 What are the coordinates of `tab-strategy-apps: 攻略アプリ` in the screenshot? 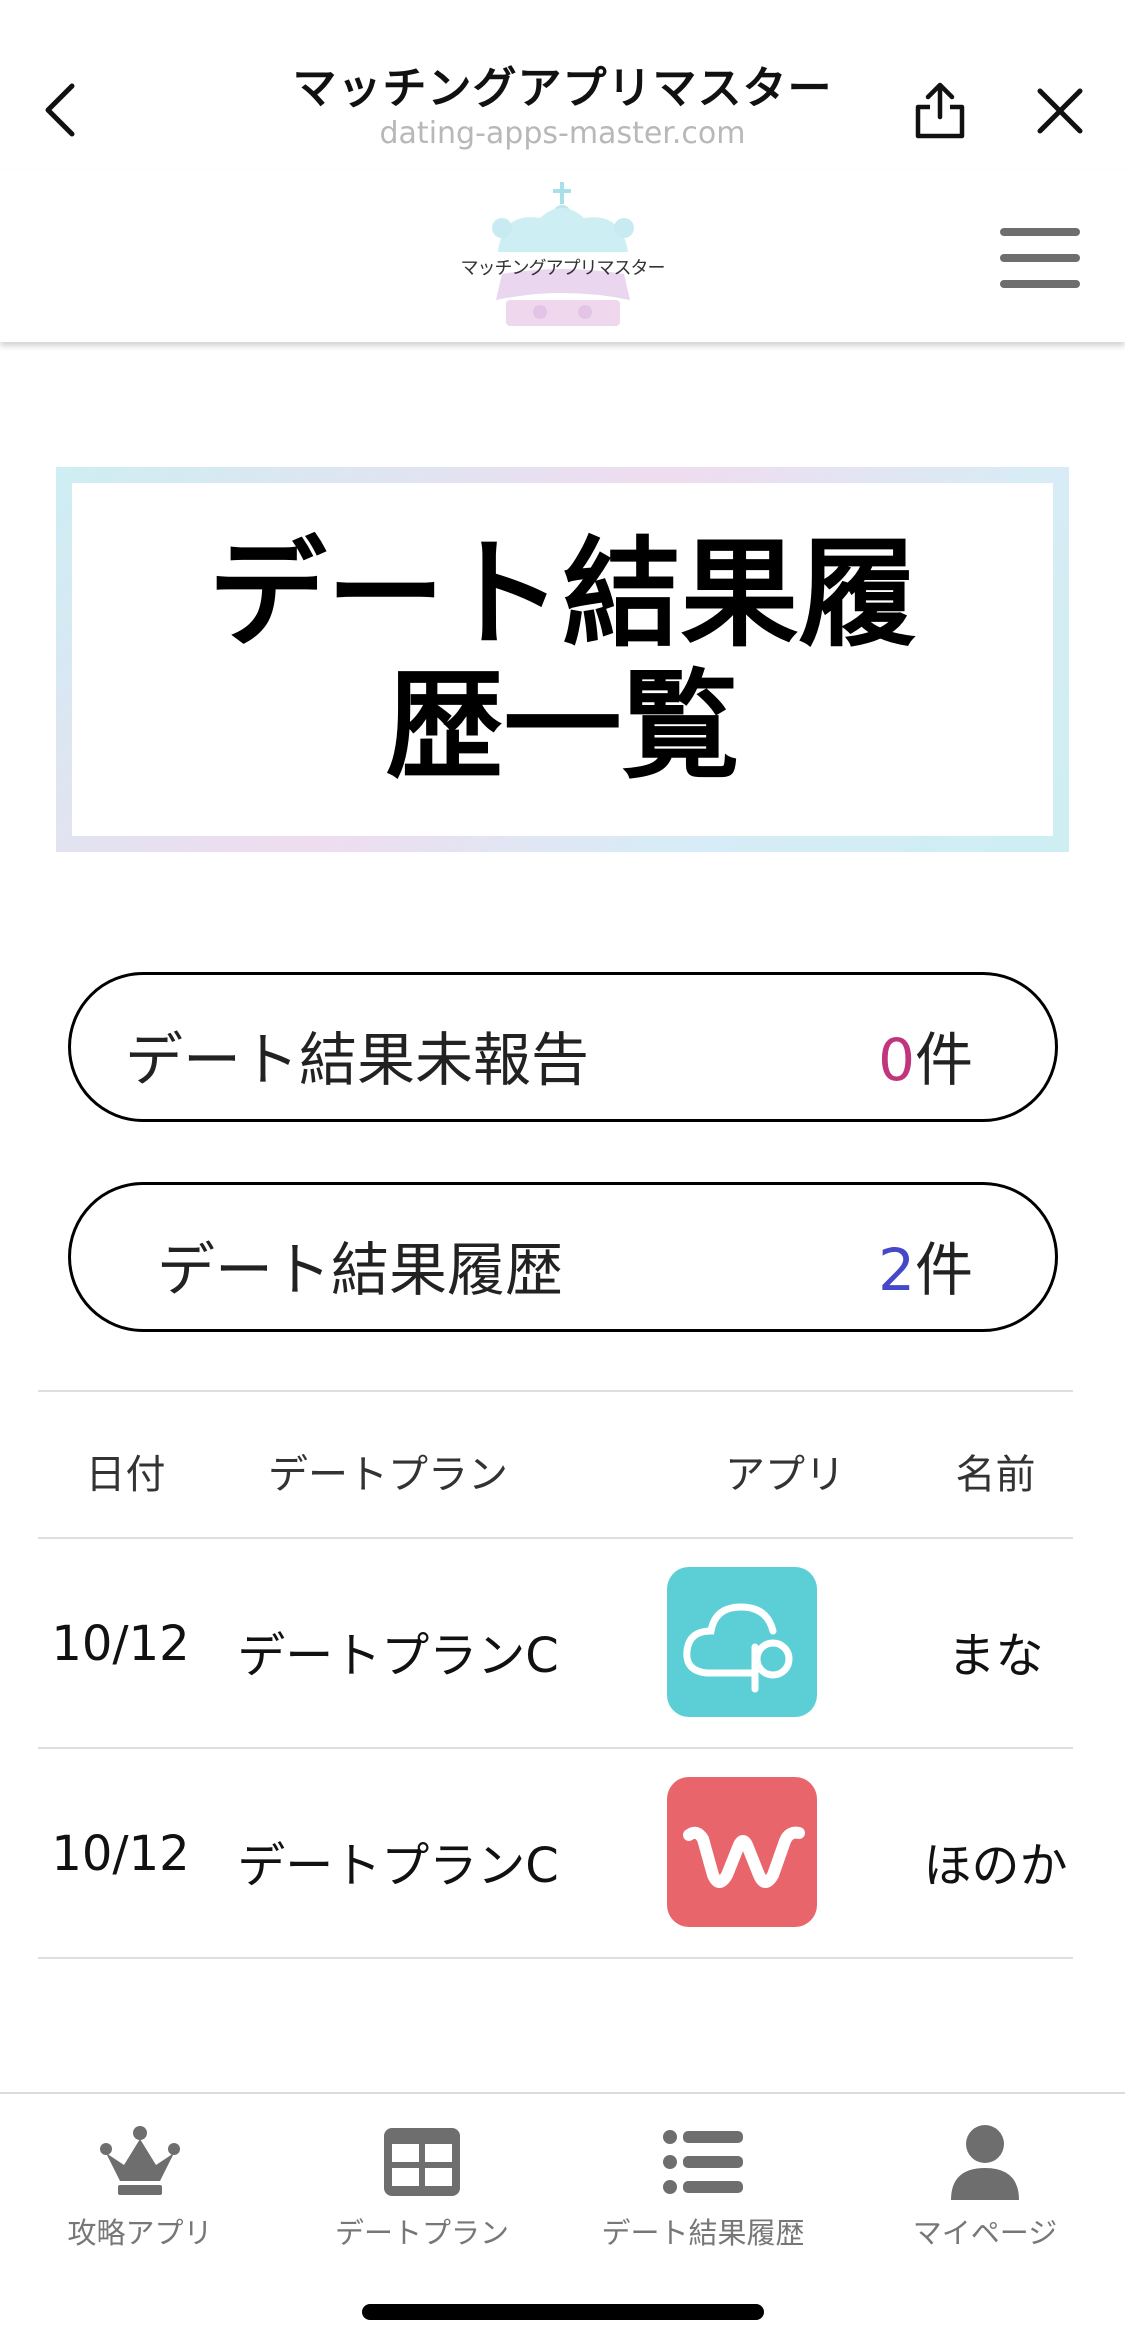 It's located at (140, 2187).